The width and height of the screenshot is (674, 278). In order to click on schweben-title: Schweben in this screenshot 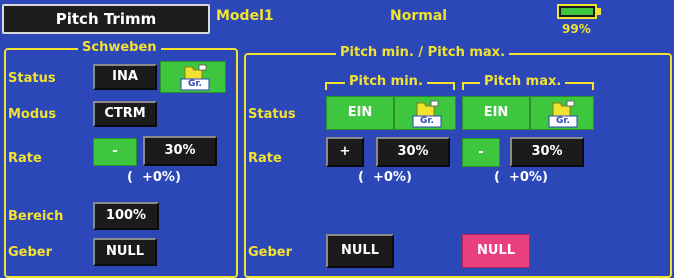, I will do `click(119, 47)`.